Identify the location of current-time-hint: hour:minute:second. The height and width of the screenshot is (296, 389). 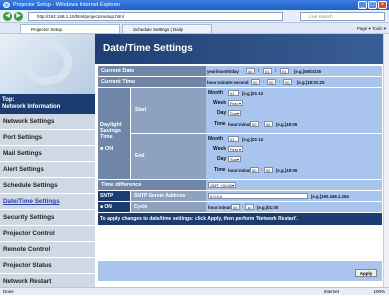
(228, 82).